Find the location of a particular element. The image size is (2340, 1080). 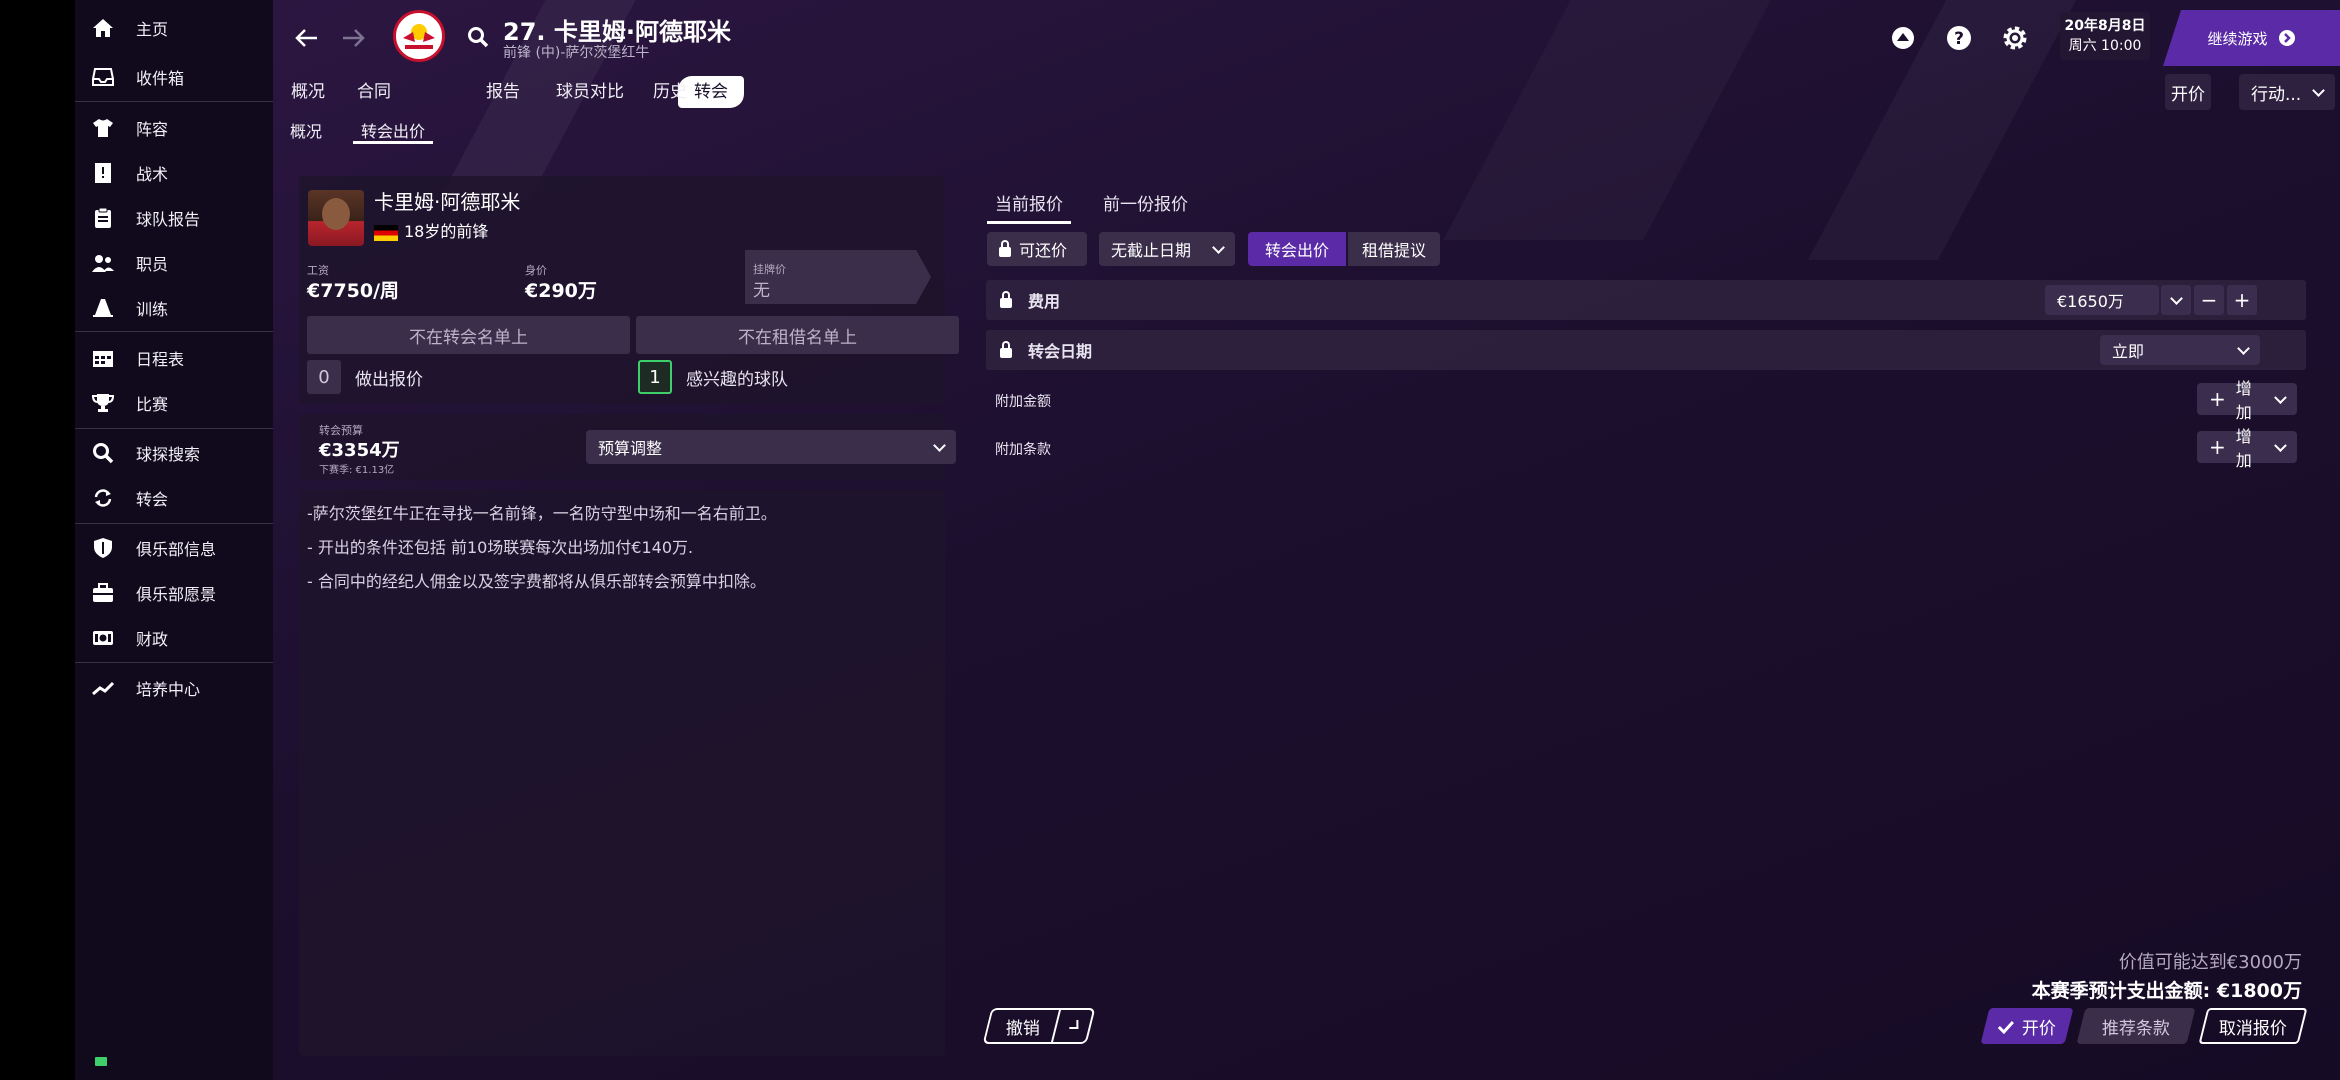

sidebar-label: 球队报告 is located at coordinates (168, 219).